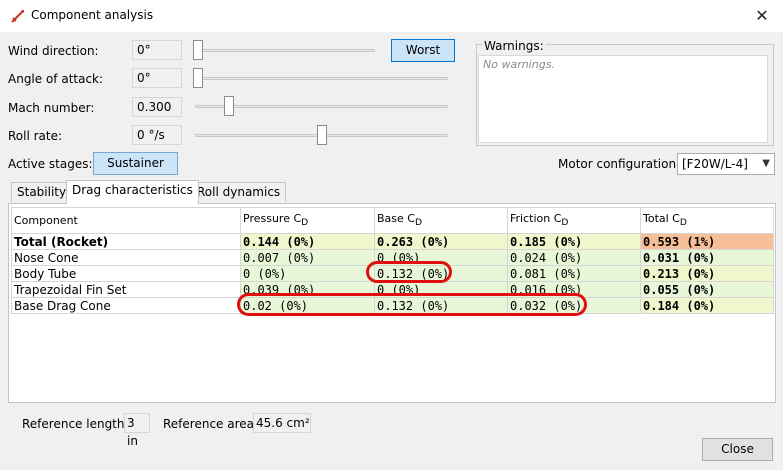 The width and height of the screenshot is (783, 470). I want to click on title-bar: Component analysis ✕, so click(391, 16).